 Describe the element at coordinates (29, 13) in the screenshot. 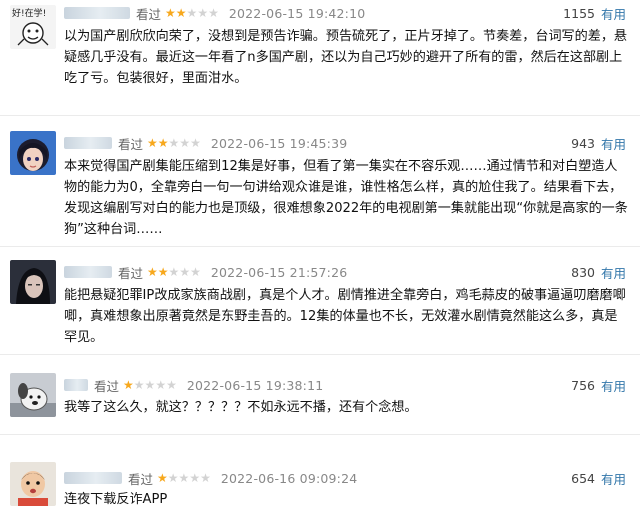

I see `svg-text: 好!在学!` at that location.